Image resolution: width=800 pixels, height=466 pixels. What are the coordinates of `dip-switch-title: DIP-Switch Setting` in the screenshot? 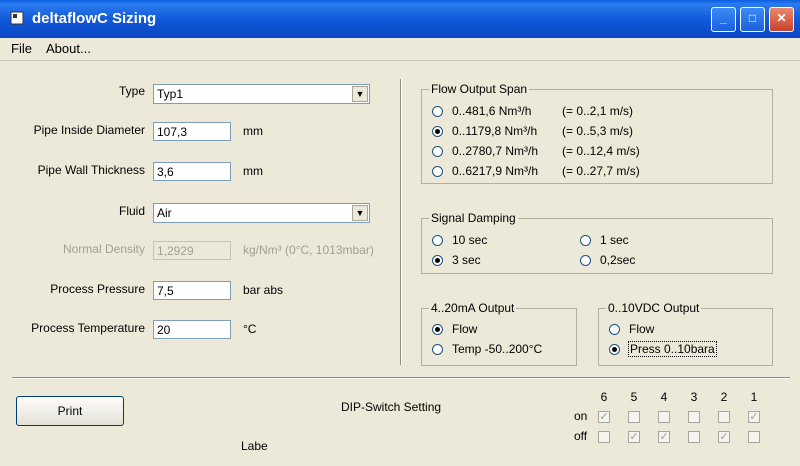 It's located at (391, 407).